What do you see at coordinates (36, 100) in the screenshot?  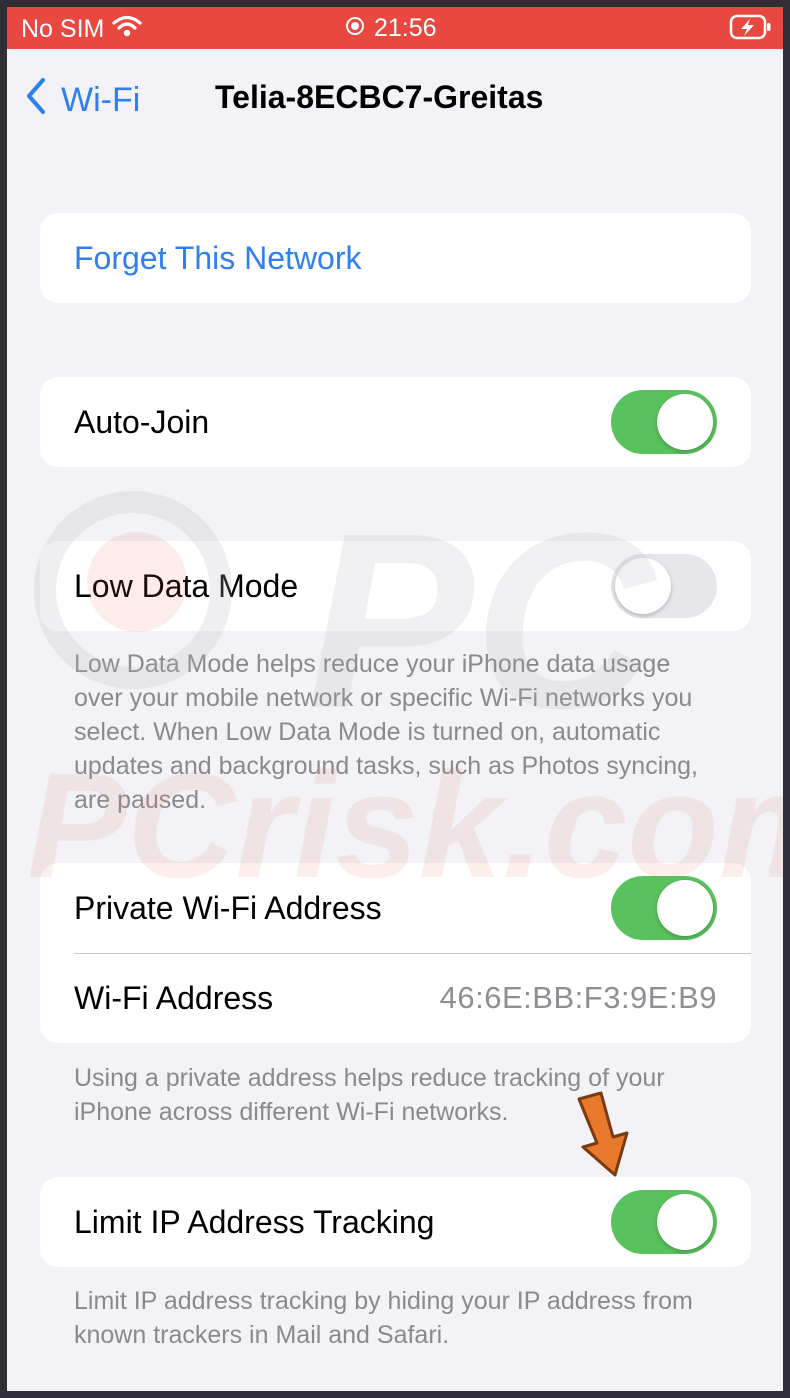 I see `chevron-left-icon` at bounding box center [36, 100].